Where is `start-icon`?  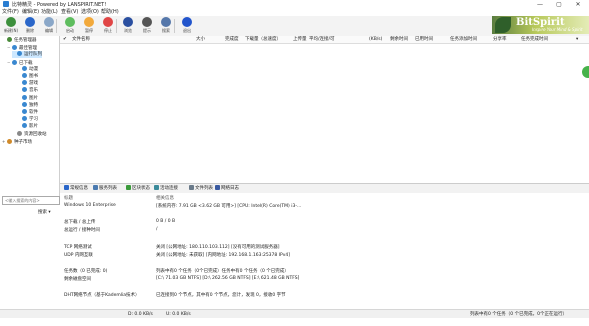
start-icon is located at coordinates (70, 22).